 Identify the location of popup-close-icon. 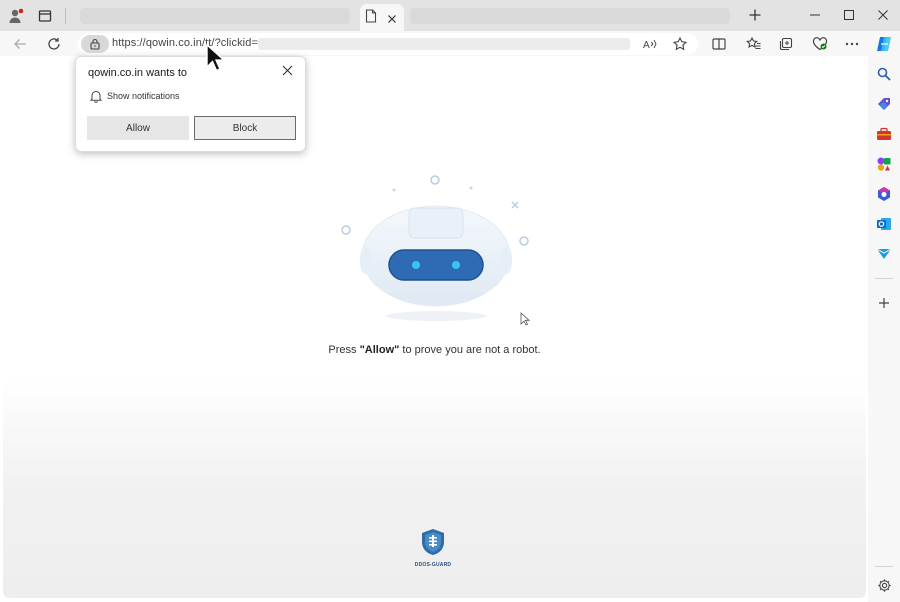
(287, 70).